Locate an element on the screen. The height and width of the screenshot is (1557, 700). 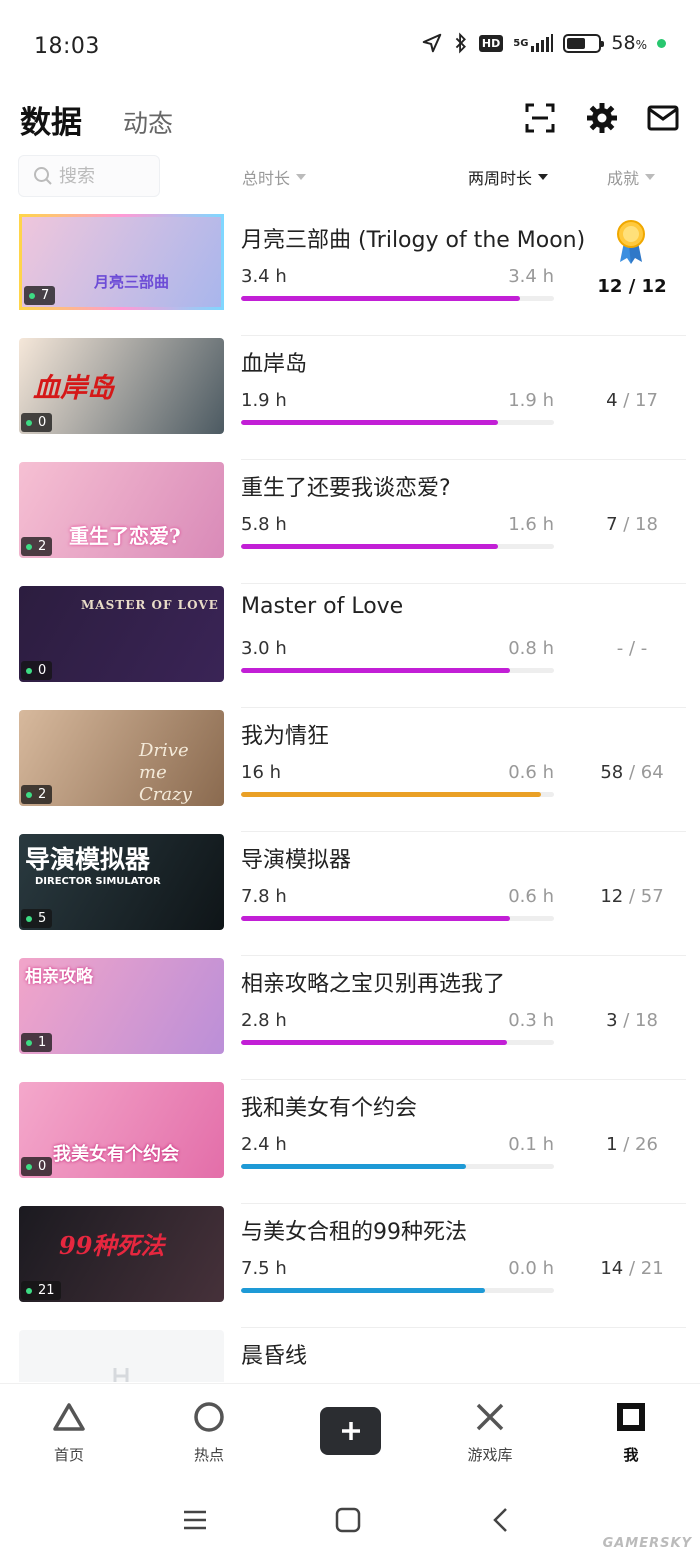
home-button is located at coordinates (348, 1520).